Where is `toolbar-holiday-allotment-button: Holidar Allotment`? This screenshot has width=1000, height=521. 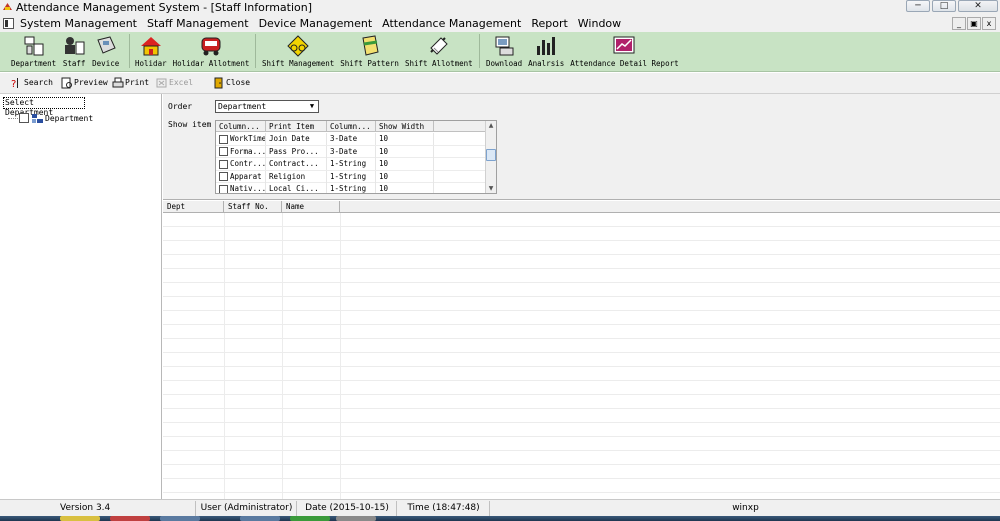 toolbar-holiday-allotment-button: Holidar Allotment is located at coordinates (211, 51).